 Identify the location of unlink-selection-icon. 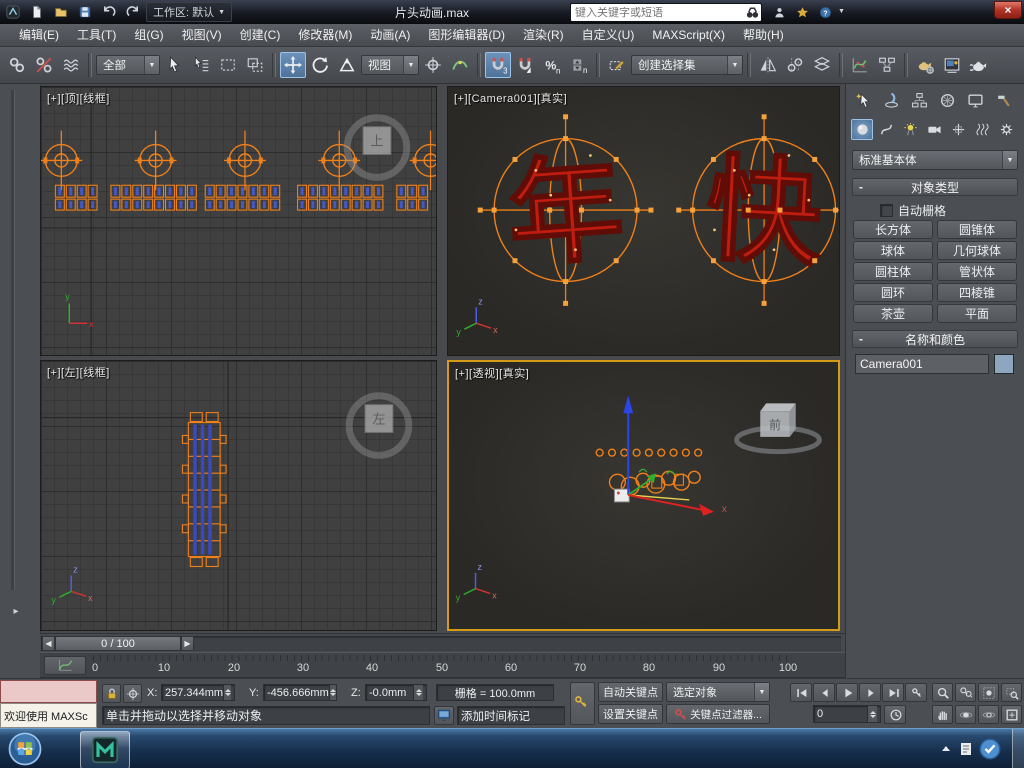
(44, 65).